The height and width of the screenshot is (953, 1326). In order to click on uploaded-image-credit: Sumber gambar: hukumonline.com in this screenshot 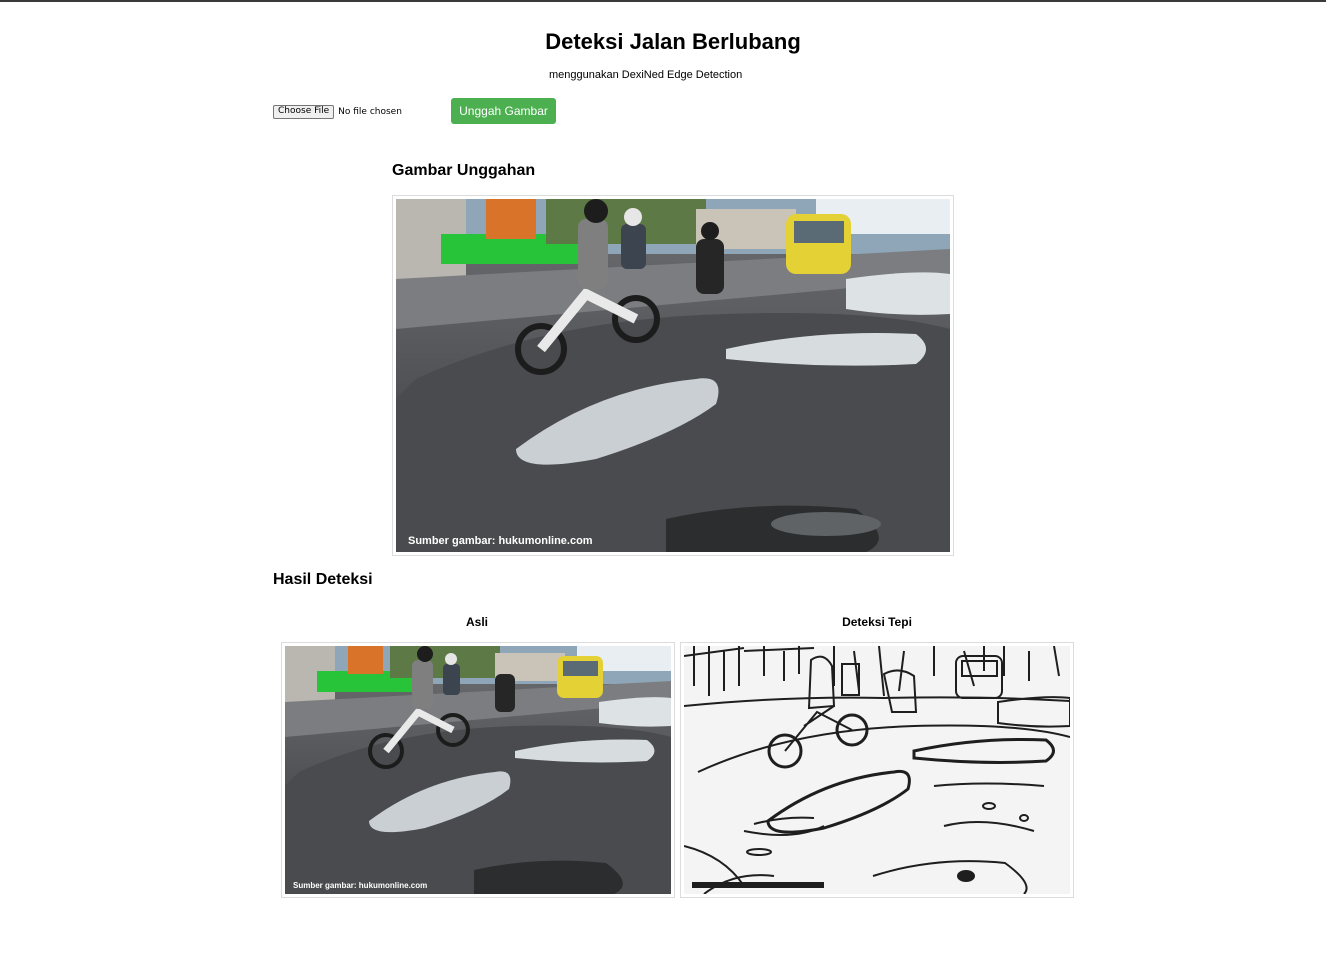, I will do `click(500, 541)`.